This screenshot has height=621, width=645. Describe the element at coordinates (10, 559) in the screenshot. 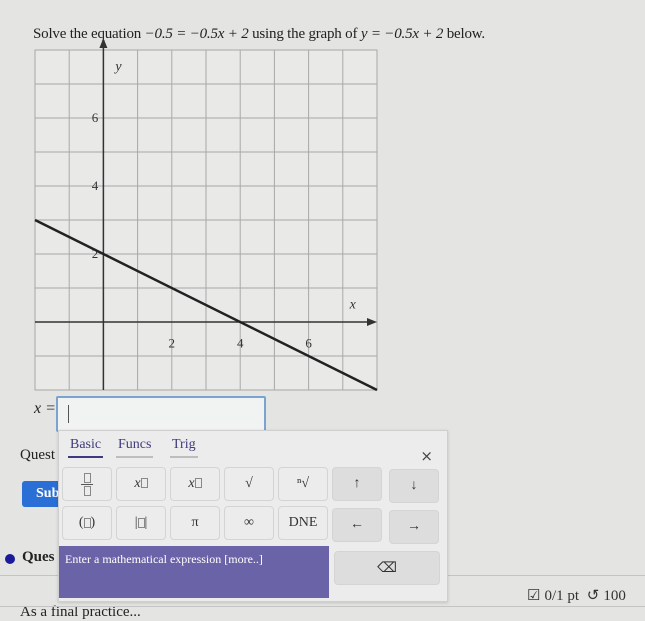

I see `bullet-icon` at that location.